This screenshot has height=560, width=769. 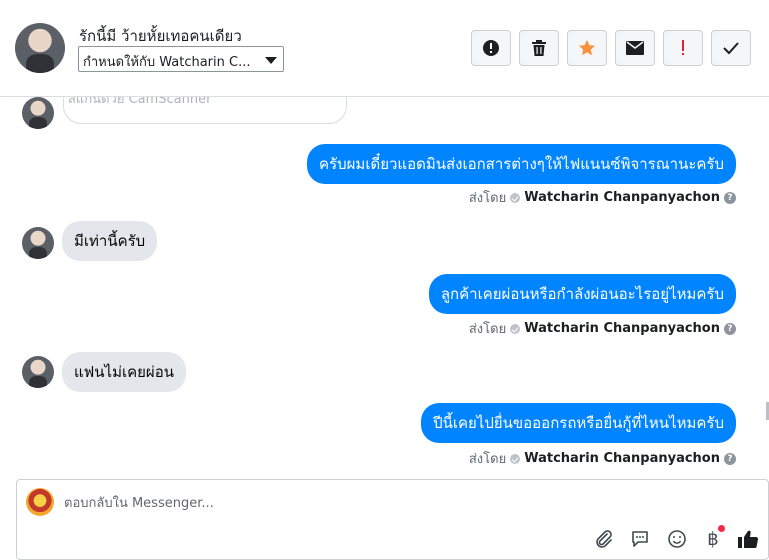 I want to click on contact-name: รักนี้มี ว้ายหั้ยเทอคนเดียว, so click(x=160, y=36).